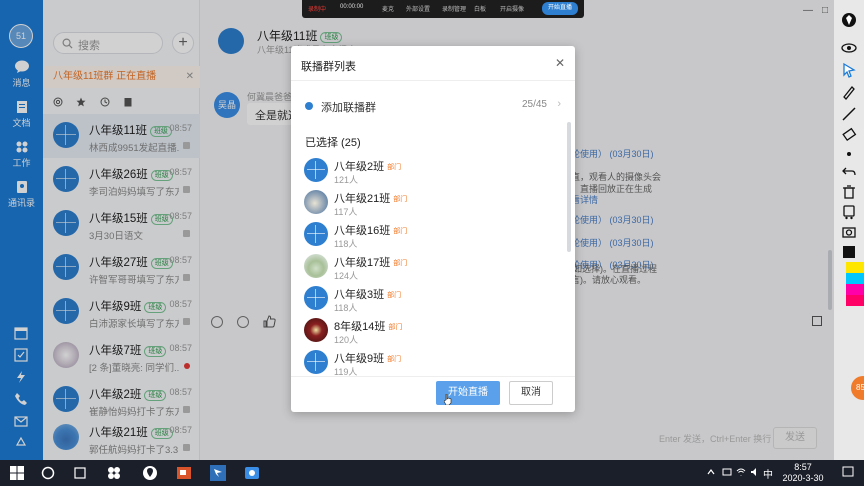 This screenshot has width=864, height=486. Describe the element at coordinates (534, 104) in the screenshot. I see `group-count: 25/45` at that location.